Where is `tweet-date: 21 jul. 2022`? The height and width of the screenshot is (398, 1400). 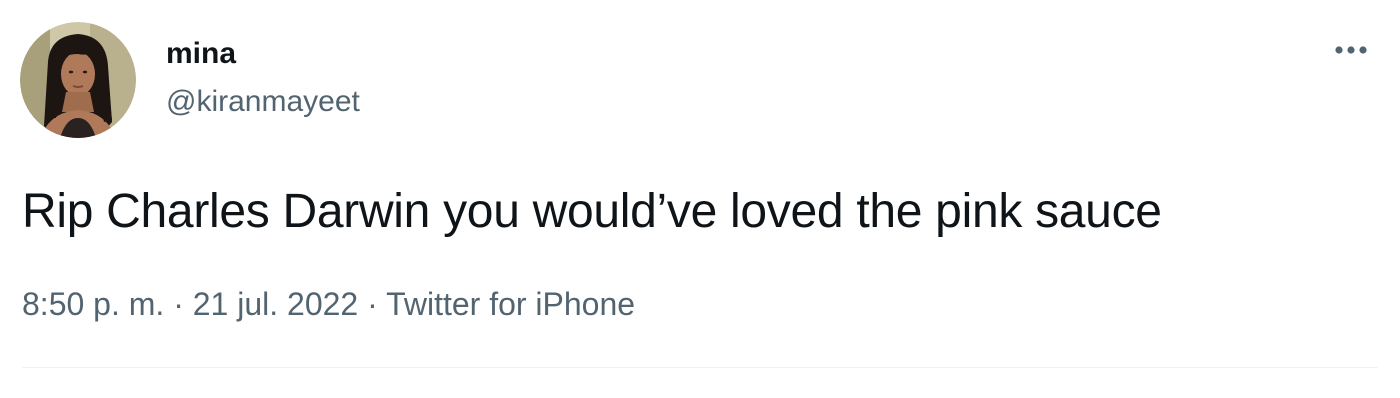
tweet-date: 21 jul. 2022 is located at coordinates (275, 304).